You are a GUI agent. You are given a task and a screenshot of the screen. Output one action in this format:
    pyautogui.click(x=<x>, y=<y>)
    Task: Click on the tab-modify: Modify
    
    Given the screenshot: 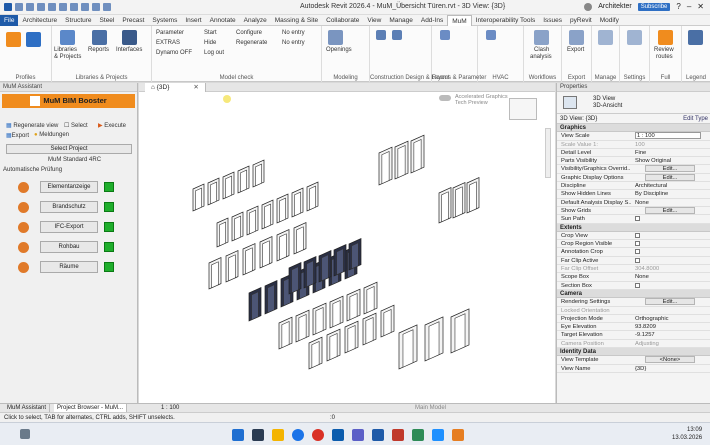 What is the action you would take?
    pyautogui.click(x=609, y=20)
    